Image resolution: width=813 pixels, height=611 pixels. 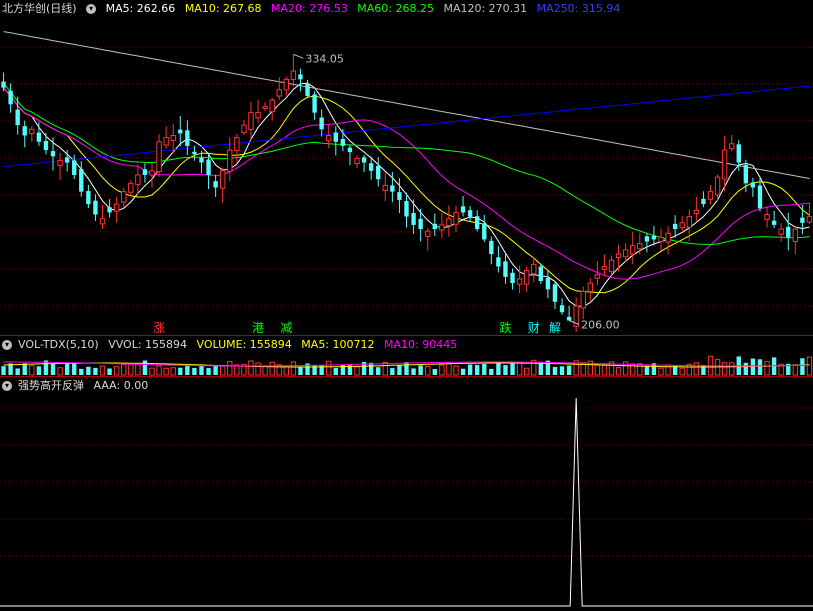 What do you see at coordinates (7, 345) in the screenshot?
I see `vol-settings-icon: ▾` at bounding box center [7, 345].